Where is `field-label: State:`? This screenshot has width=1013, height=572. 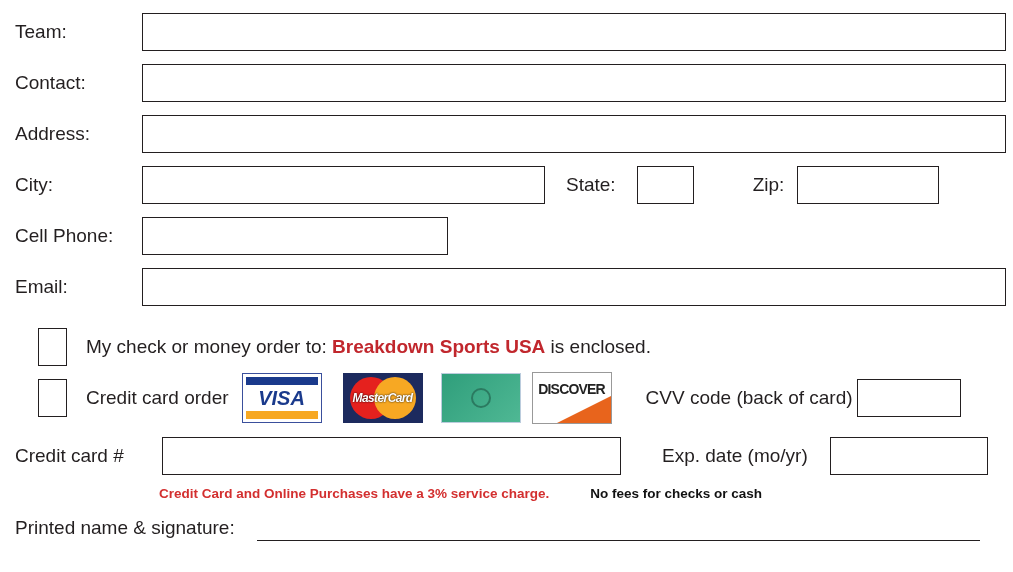 field-label: State: is located at coordinates (591, 184).